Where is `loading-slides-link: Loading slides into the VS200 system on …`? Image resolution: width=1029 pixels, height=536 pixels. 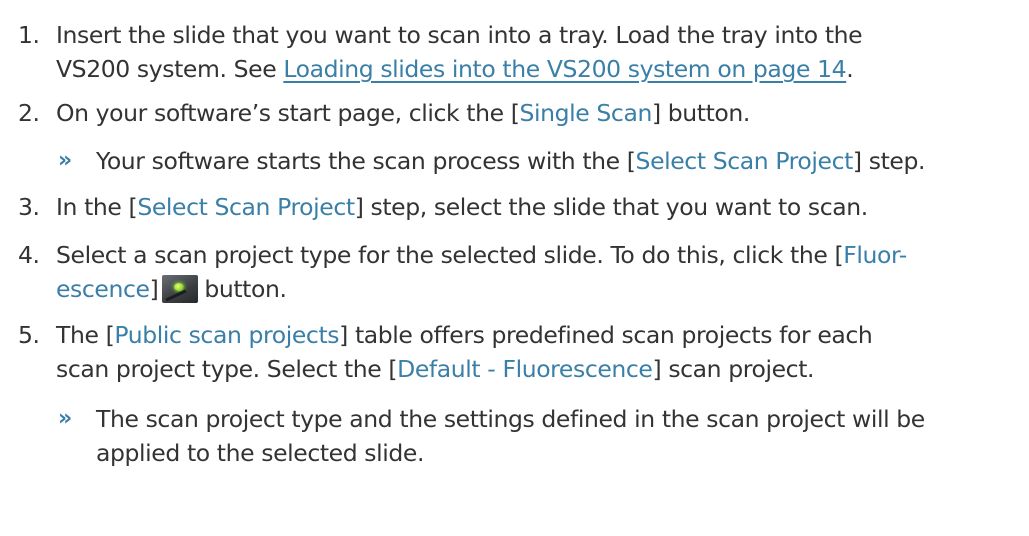 loading-slides-link: Loading slides into the VS200 system on … is located at coordinates (564, 69).